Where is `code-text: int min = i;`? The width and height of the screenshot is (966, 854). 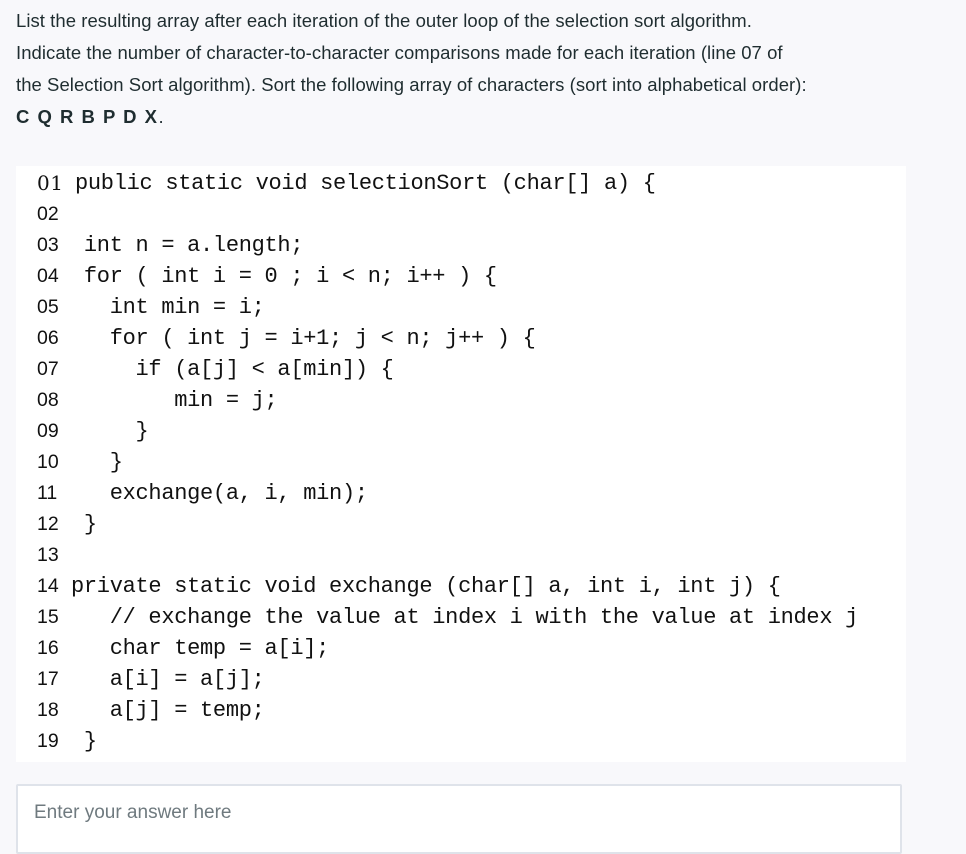
code-text: int min = i; is located at coordinates (168, 307).